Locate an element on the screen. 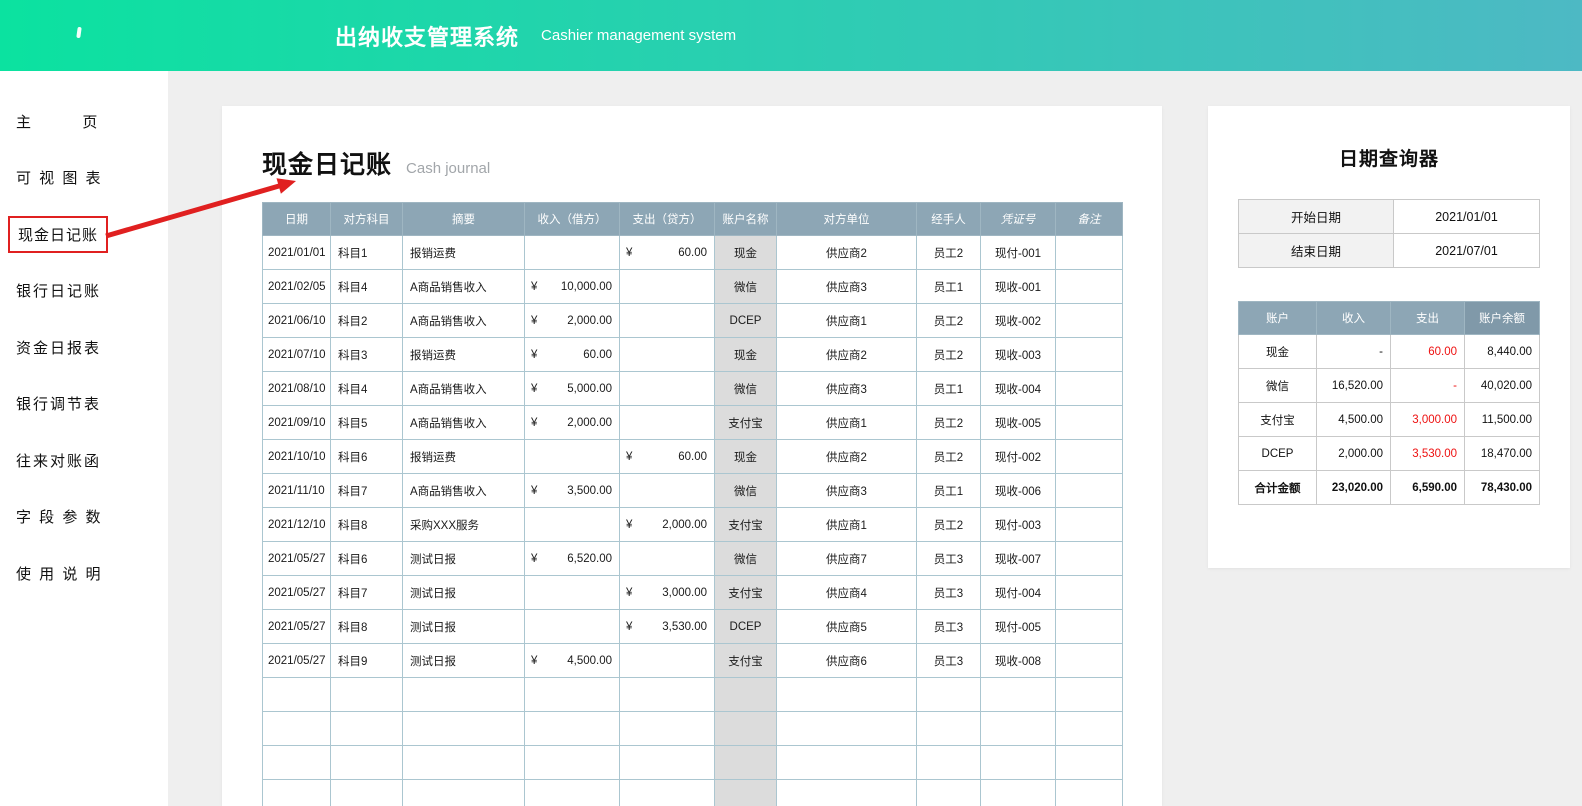  counterparty-cell: 供应商4 is located at coordinates (846, 592).